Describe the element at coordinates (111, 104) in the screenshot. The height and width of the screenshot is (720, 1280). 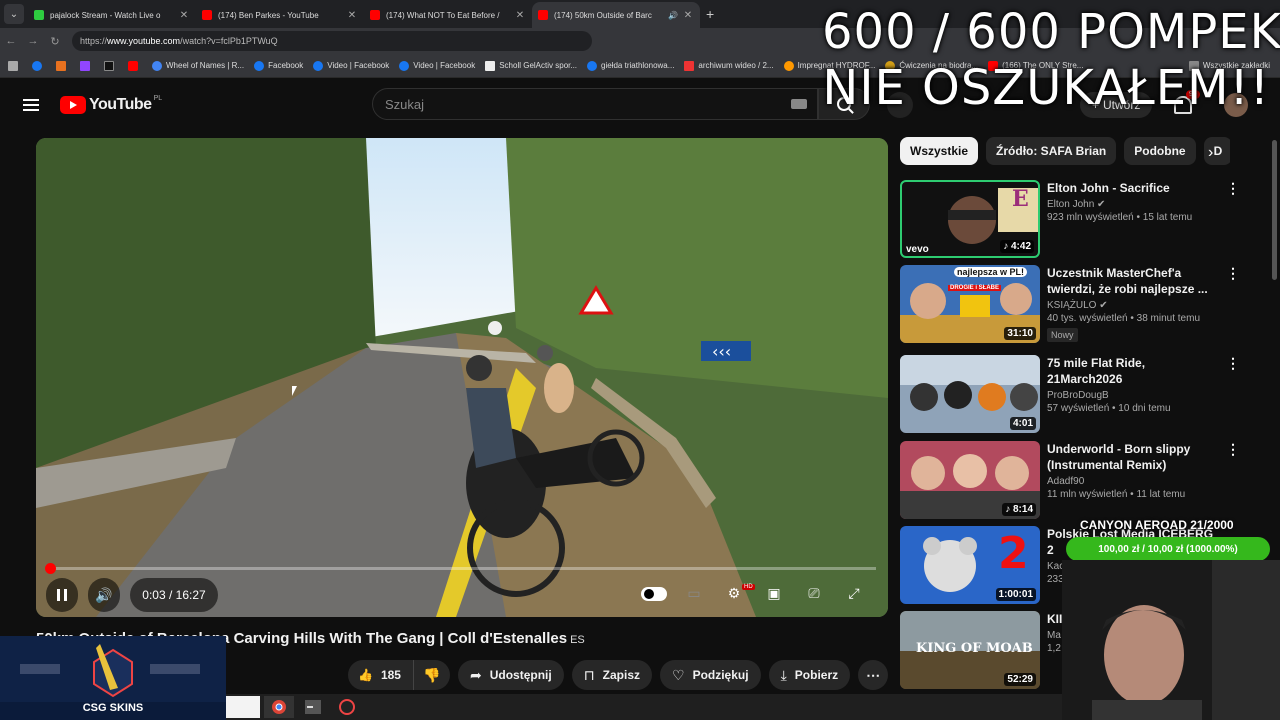
I see `youtube-logo: YouTube PL` at that location.